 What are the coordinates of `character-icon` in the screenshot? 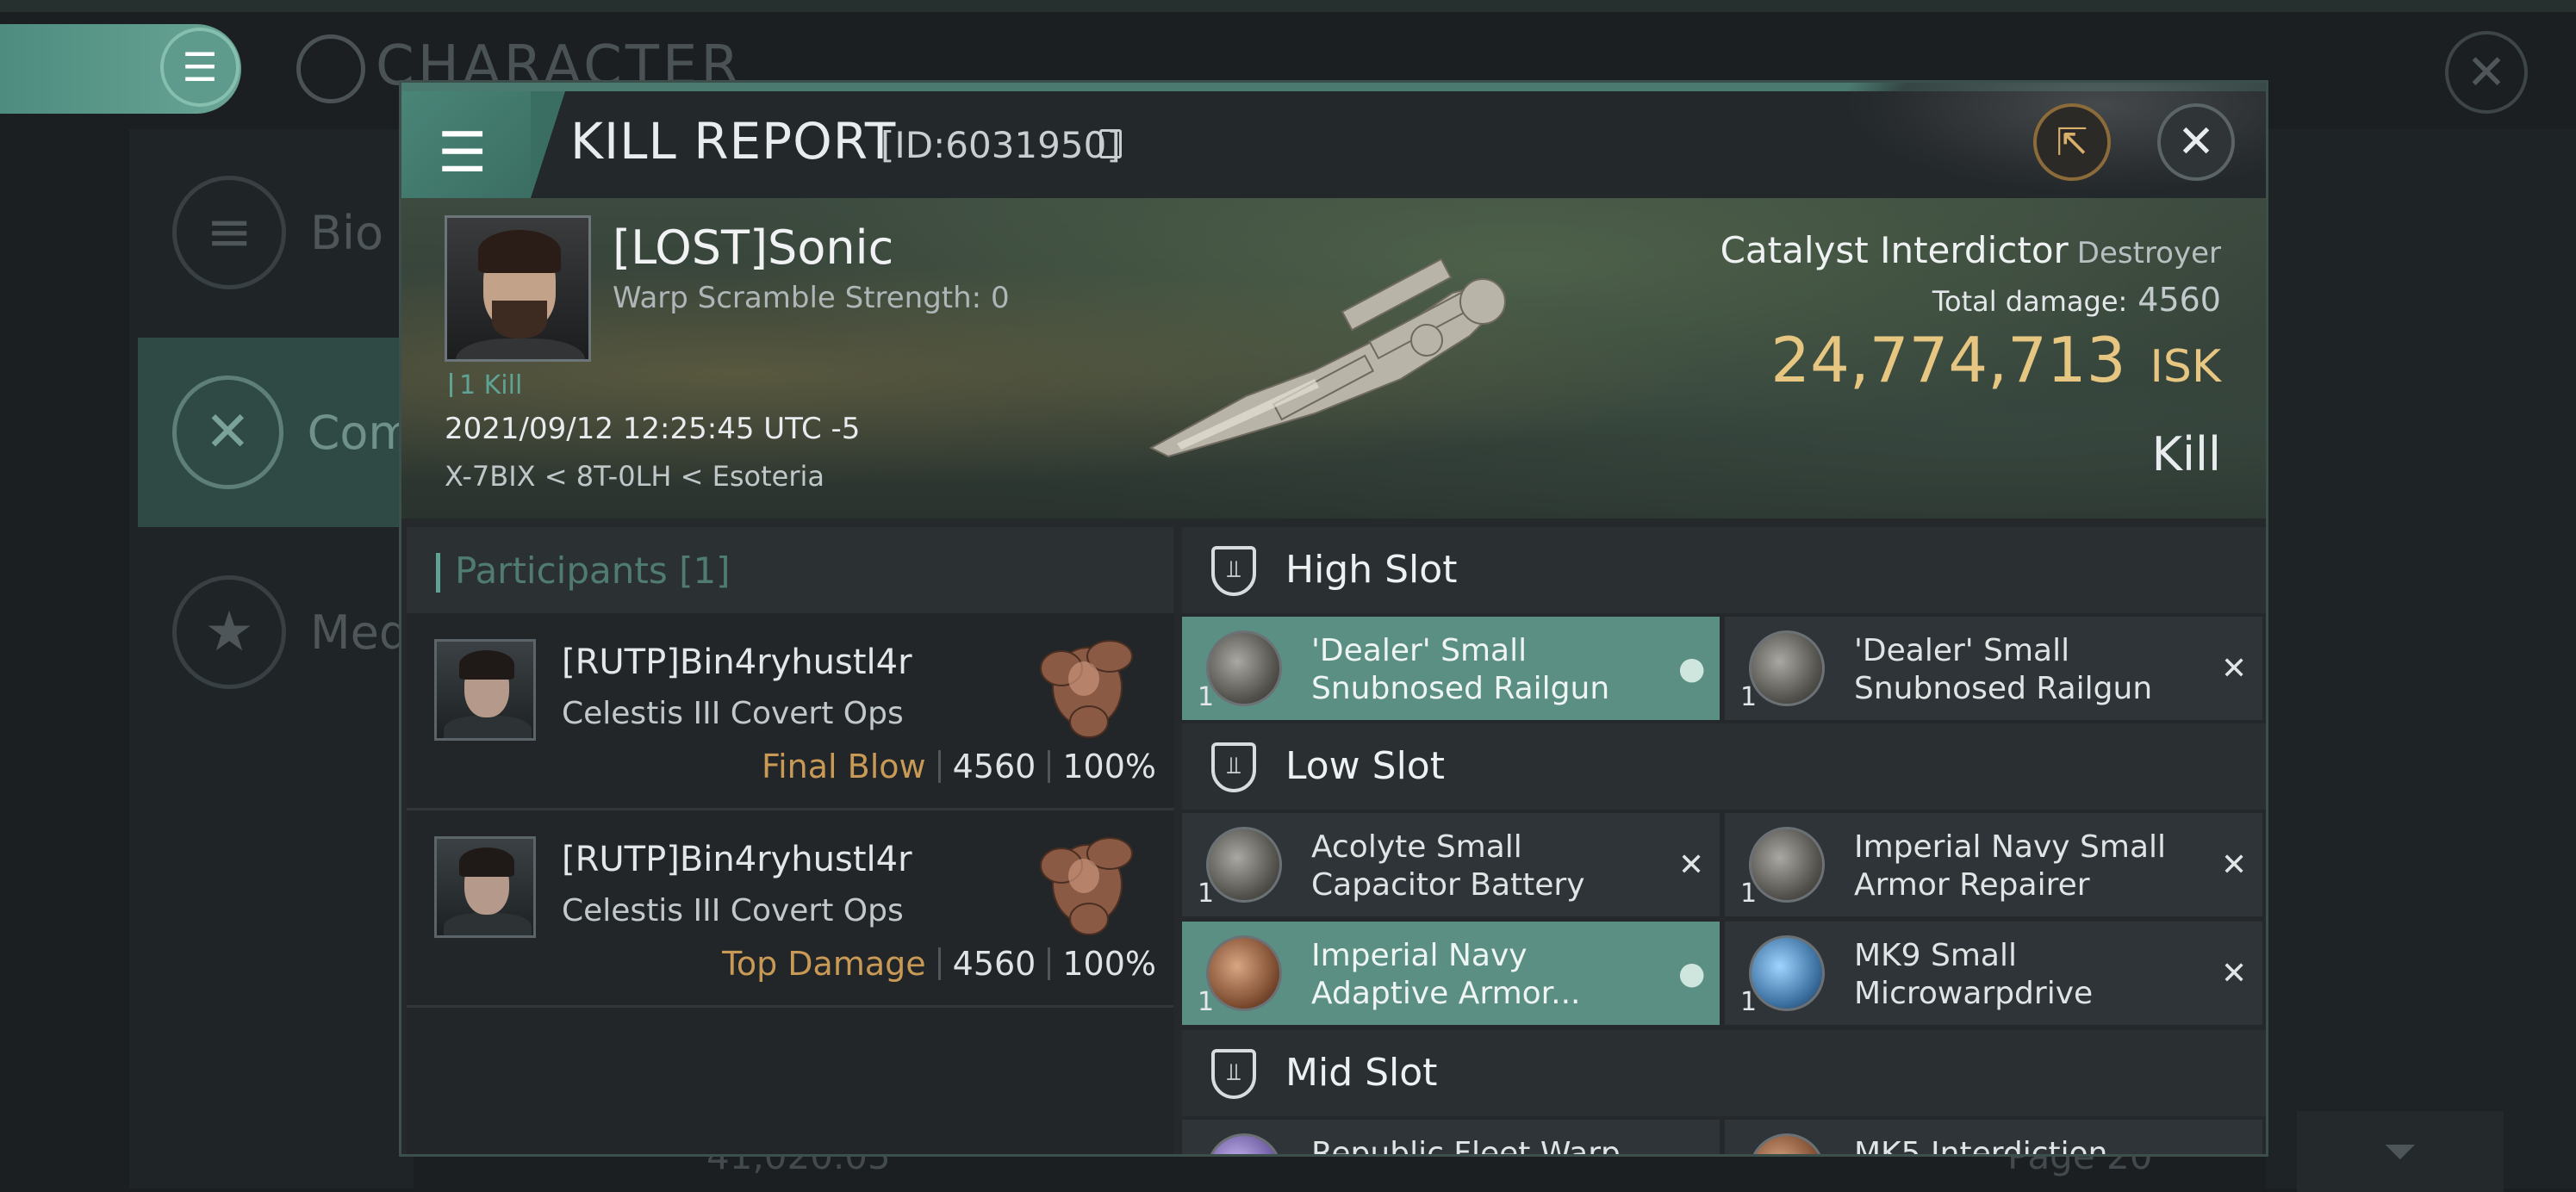 It's located at (331, 68).